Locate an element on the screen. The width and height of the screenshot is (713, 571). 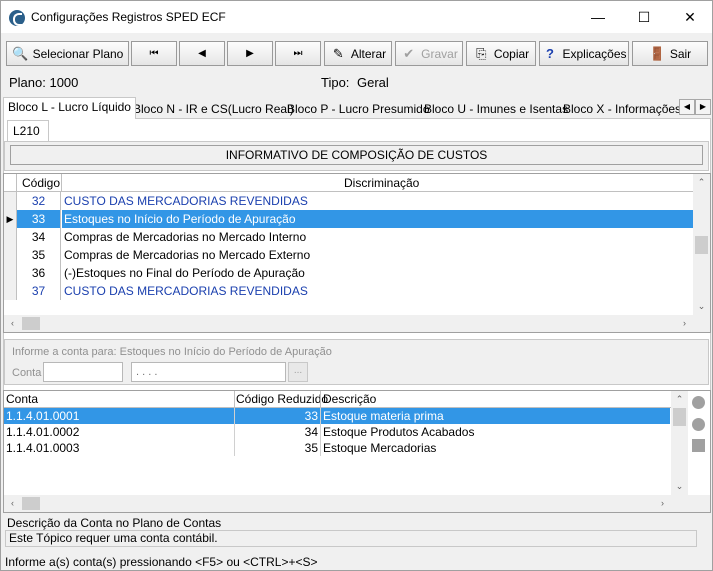
last-record-button: ⏭ is located at coordinates (298, 53).